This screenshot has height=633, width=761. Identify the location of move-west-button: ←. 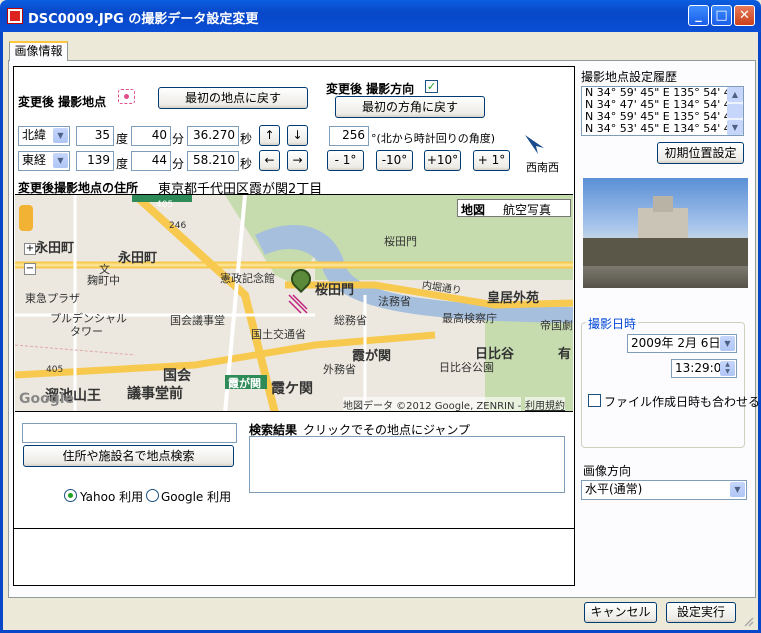
(269, 160).